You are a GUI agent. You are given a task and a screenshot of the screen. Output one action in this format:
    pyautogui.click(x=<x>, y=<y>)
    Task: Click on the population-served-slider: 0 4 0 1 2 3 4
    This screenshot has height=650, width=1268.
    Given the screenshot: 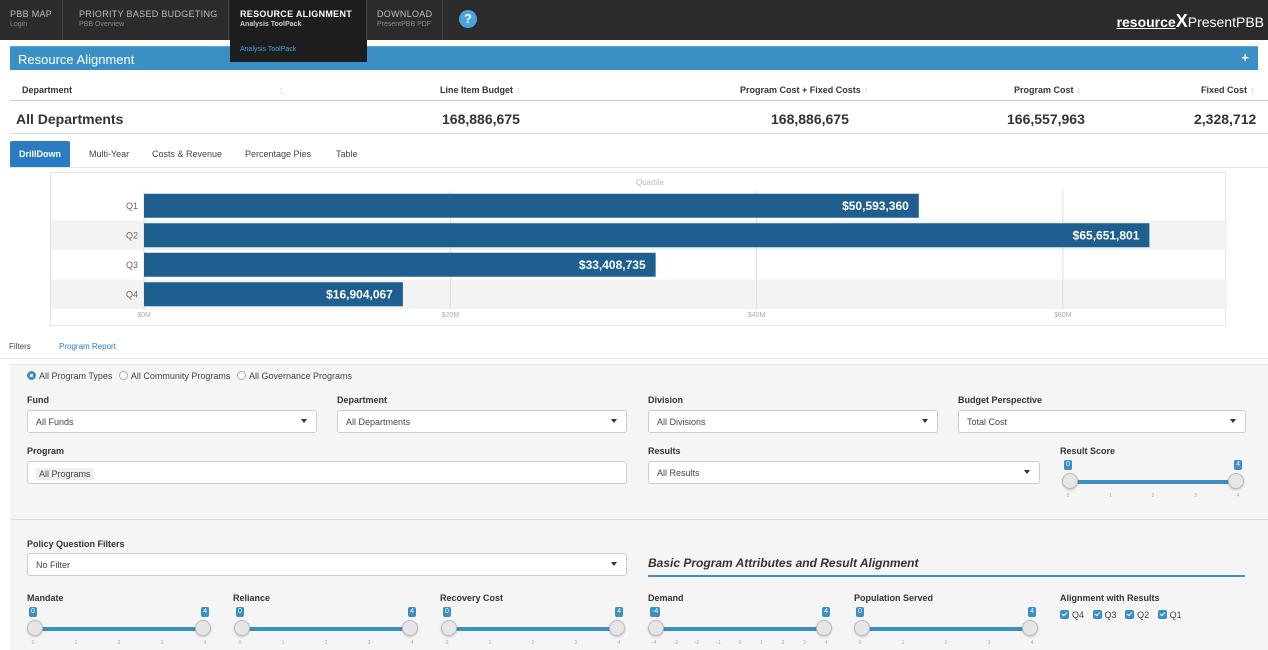 What is the action you would take?
    pyautogui.click(x=946, y=627)
    